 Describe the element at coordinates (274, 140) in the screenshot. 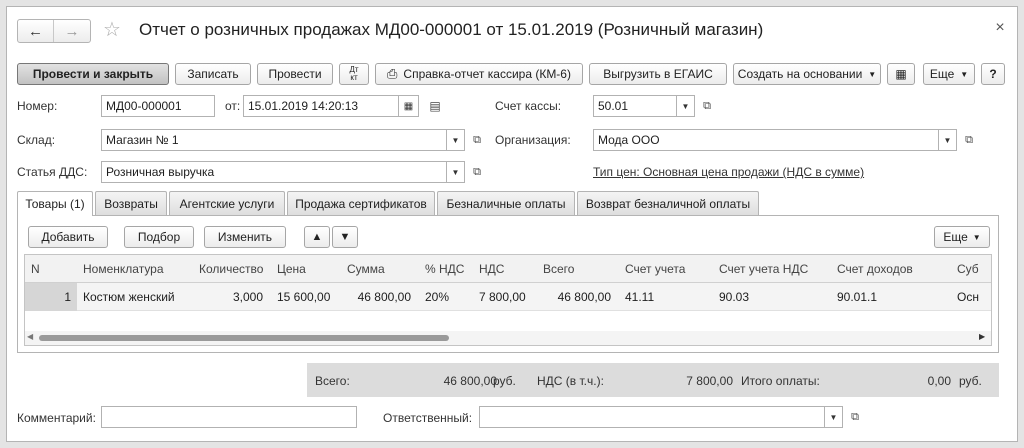

I see `warehouse-field: Магазин № 1` at that location.